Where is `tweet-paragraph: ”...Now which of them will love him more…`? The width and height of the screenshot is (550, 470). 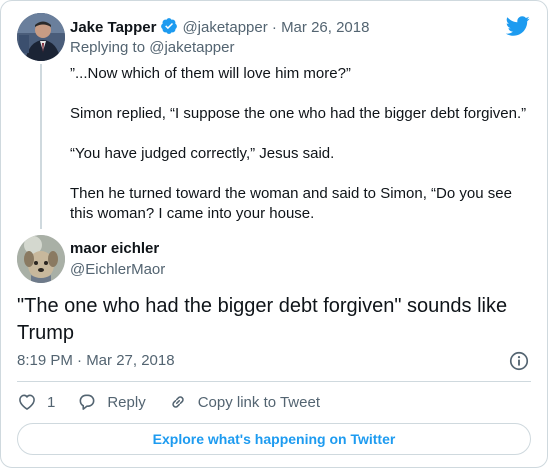
tweet-paragraph: ”...Now which of them will love him more… is located at coordinates (210, 73).